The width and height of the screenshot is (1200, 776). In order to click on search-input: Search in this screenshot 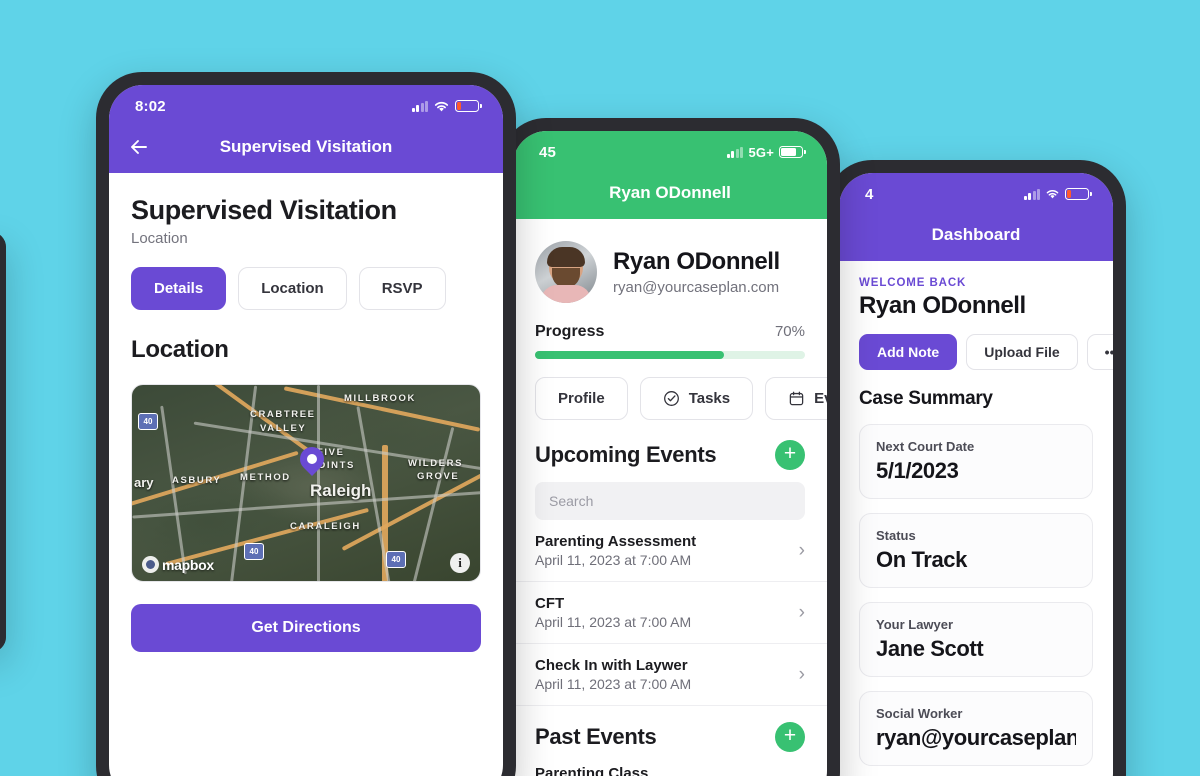, I will do `click(670, 501)`.